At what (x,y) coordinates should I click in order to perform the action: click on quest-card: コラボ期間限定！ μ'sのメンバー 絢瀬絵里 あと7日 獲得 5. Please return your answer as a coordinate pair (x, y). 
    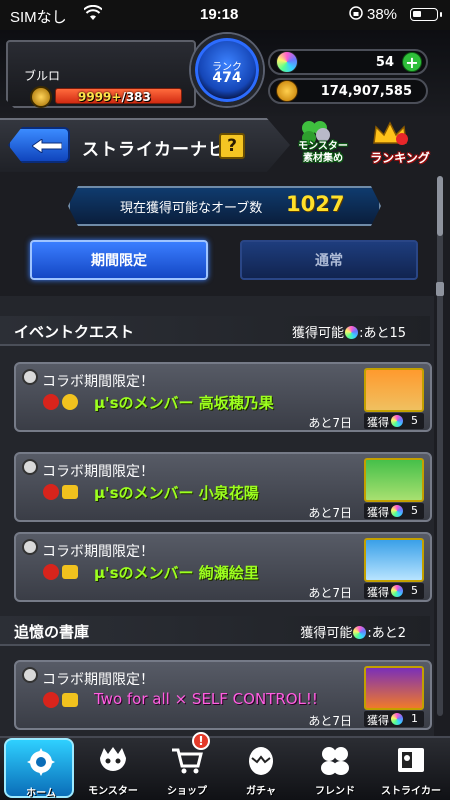
    Looking at the image, I should click on (223, 567).